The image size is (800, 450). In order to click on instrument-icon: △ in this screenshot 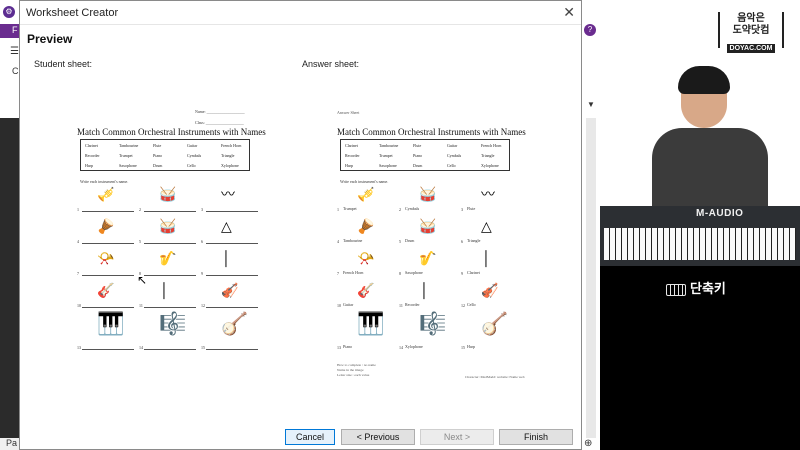, I will do `click(486, 227)`.